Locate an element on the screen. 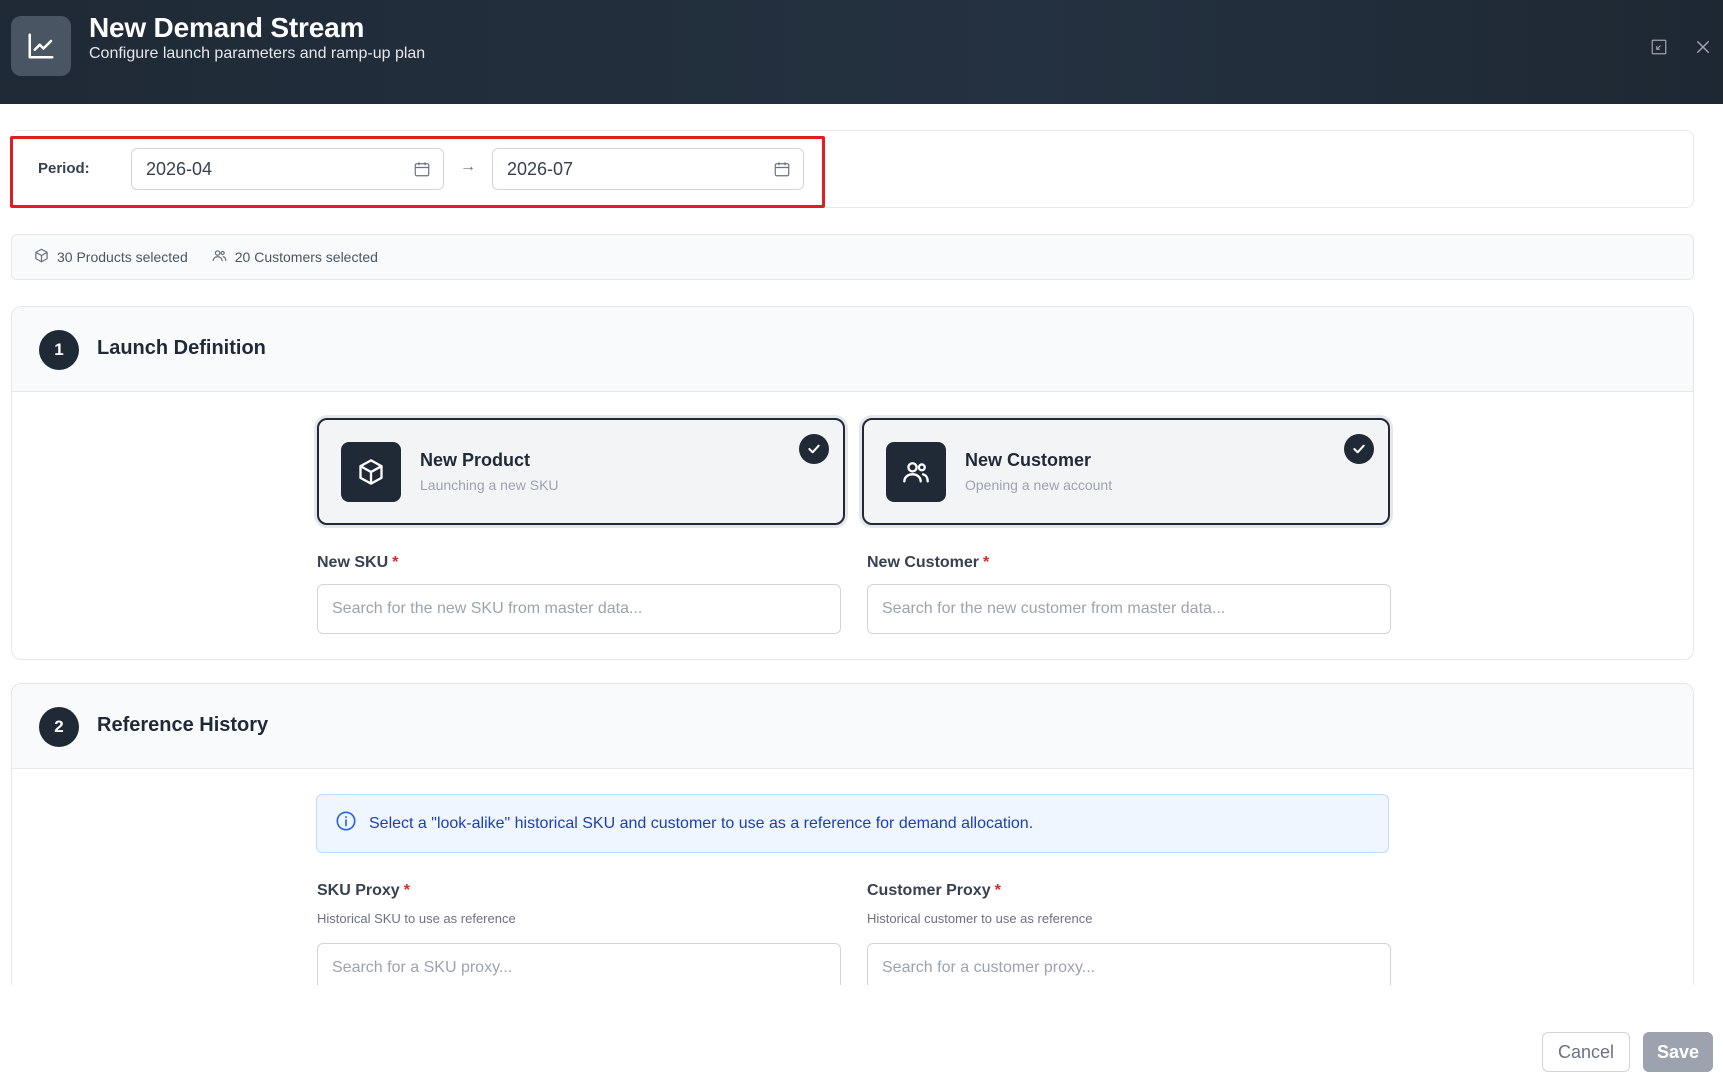  box-icon is located at coordinates (41, 257).